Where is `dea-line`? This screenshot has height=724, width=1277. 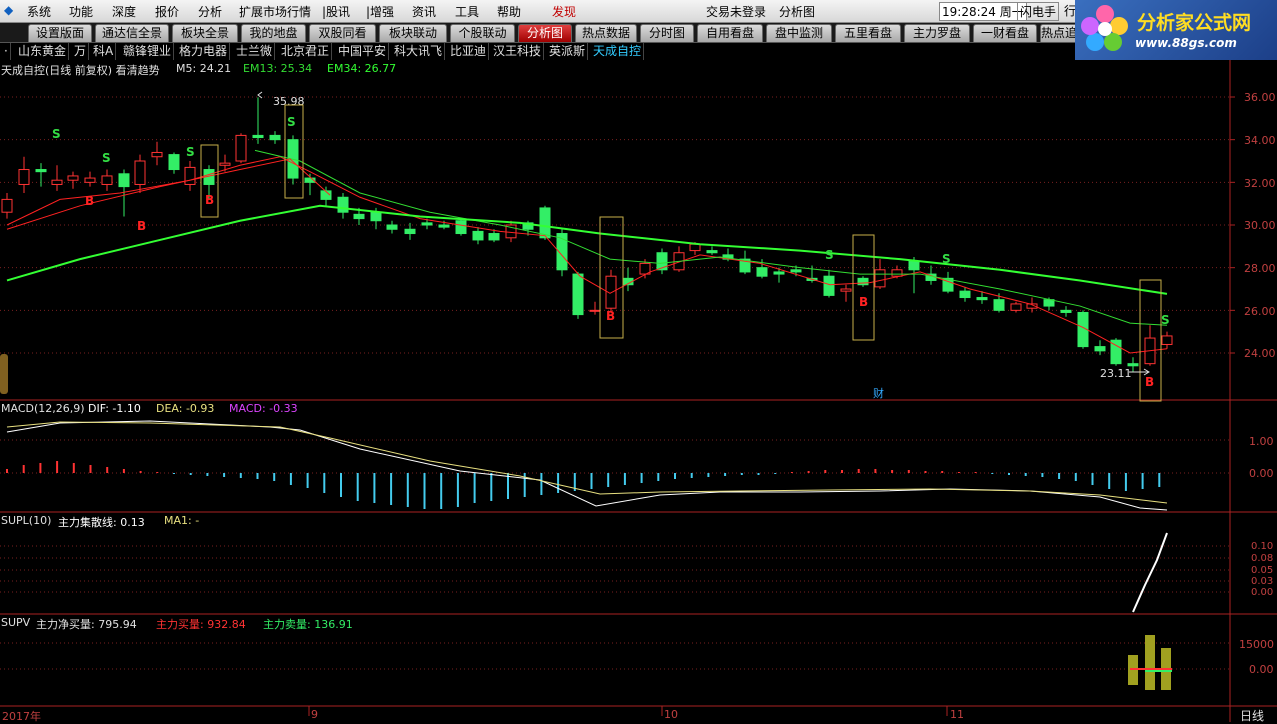 dea-line is located at coordinates (587, 462).